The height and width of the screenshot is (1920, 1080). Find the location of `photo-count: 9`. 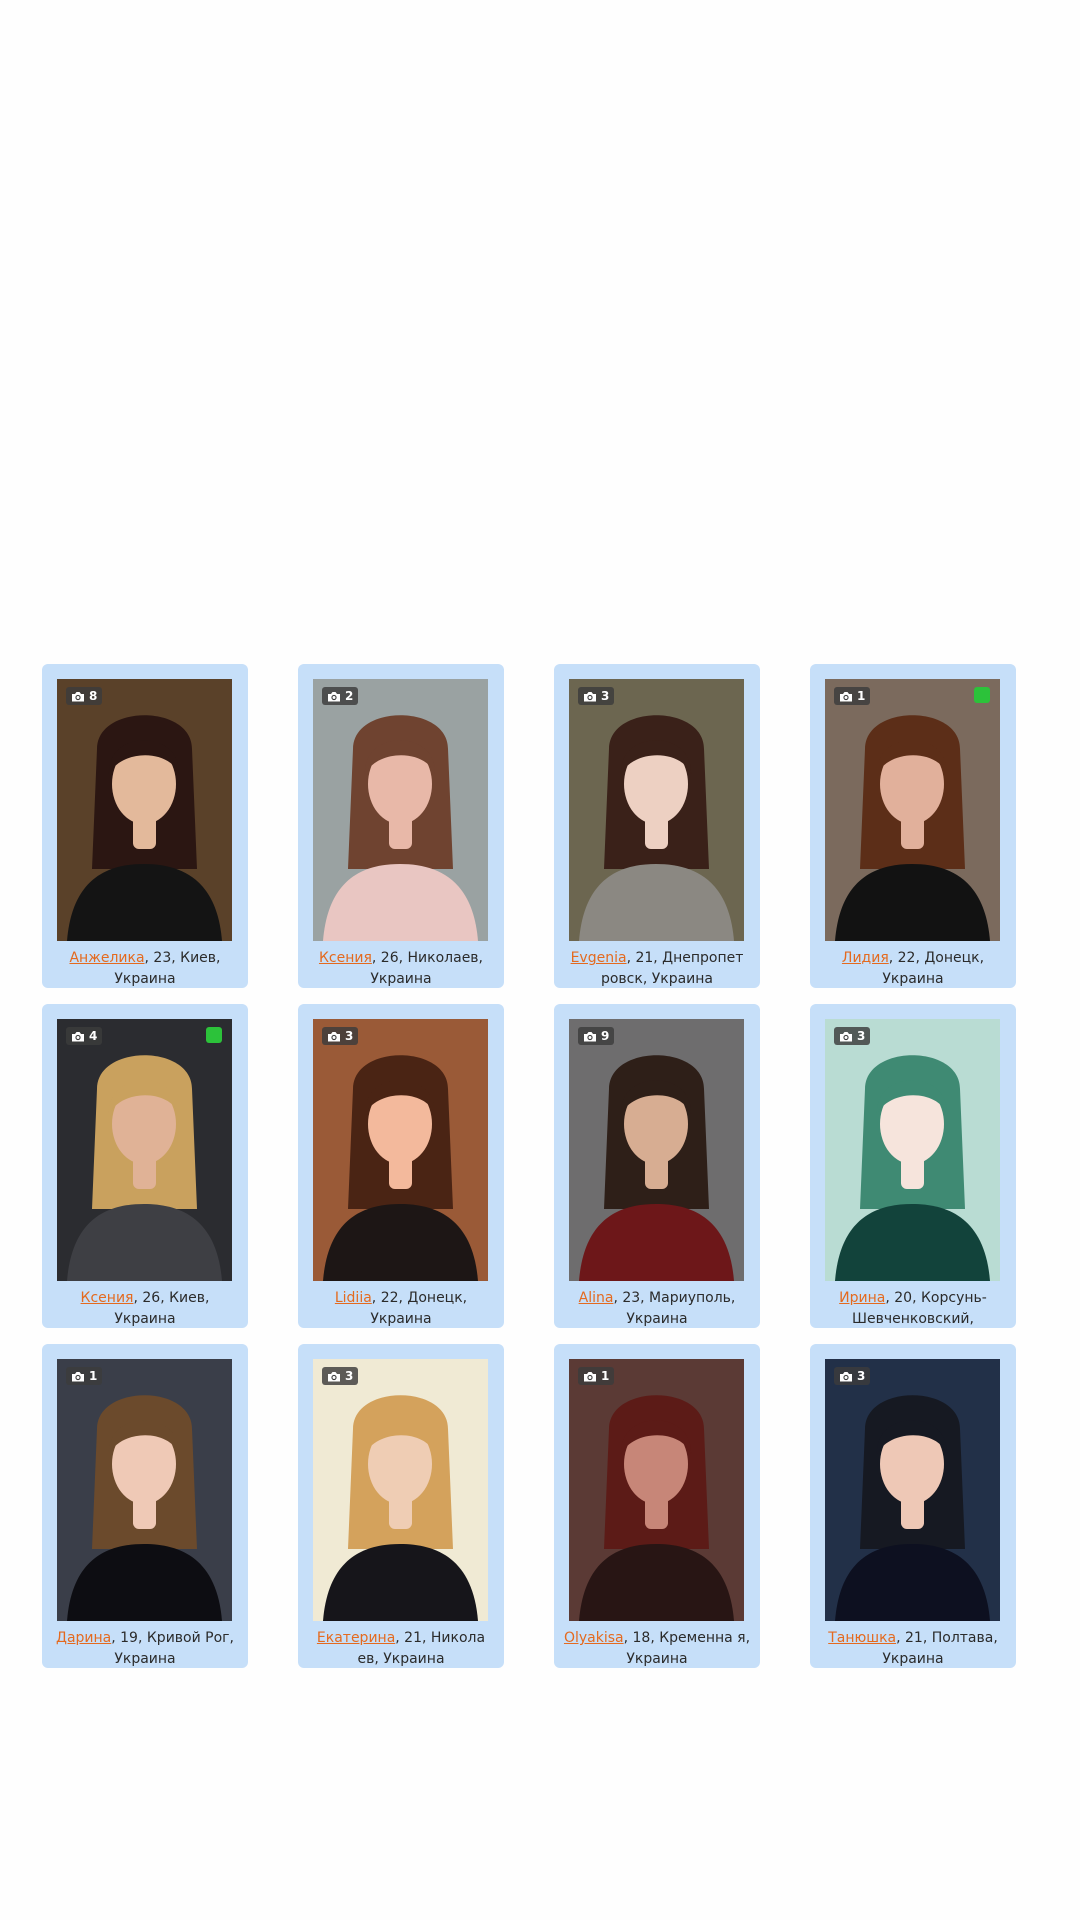

photo-count: 9 is located at coordinates (605, 1036).